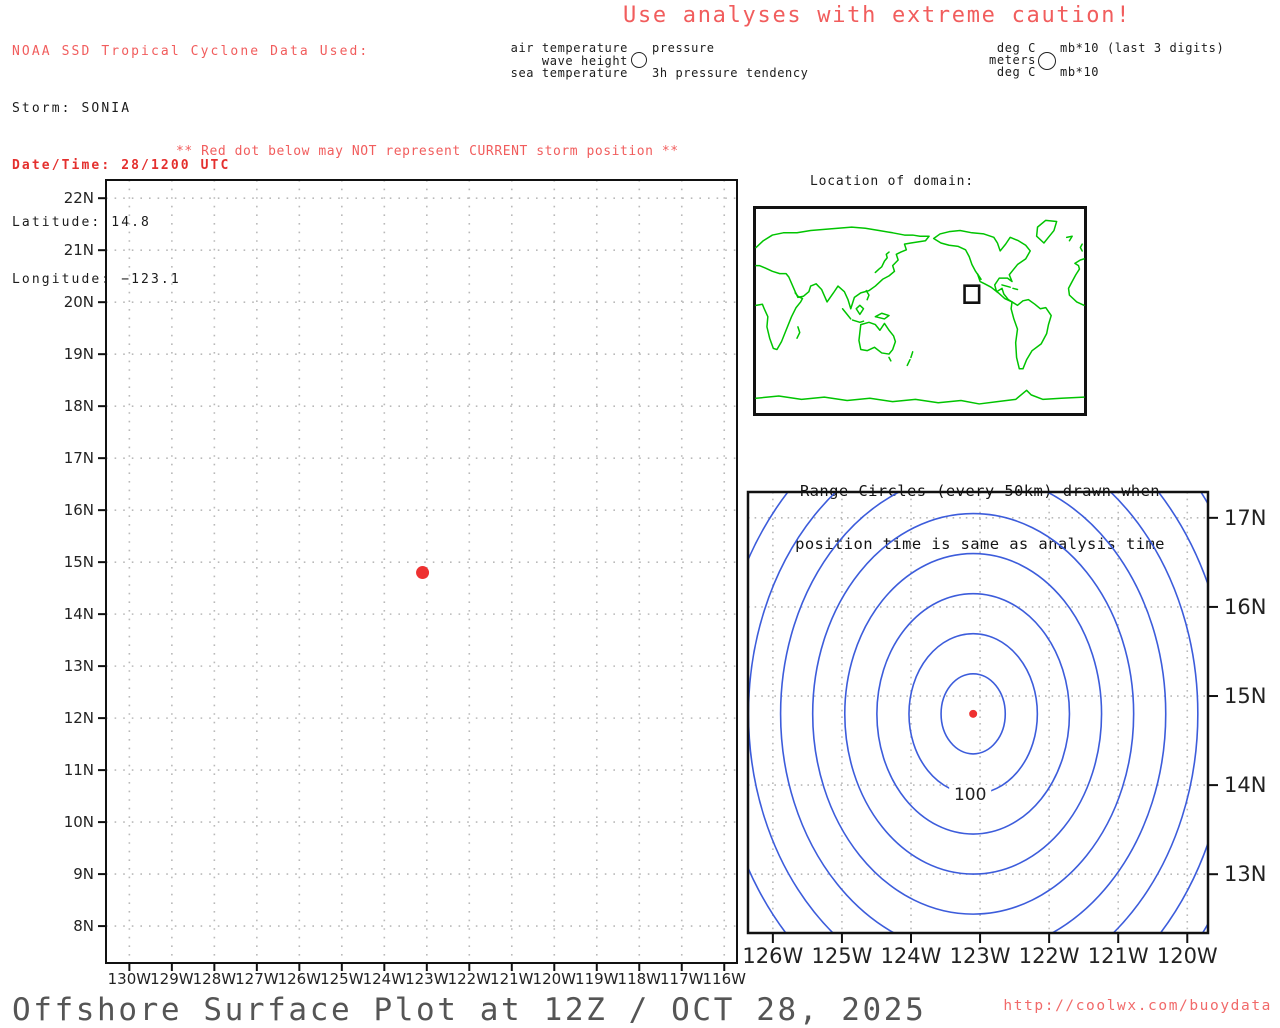 The width and height of the screenshot is (1280, 1028). Describe the element at coordinates (79, 250) in the screenshot. I see `y-tick-label: 21N` at that location.